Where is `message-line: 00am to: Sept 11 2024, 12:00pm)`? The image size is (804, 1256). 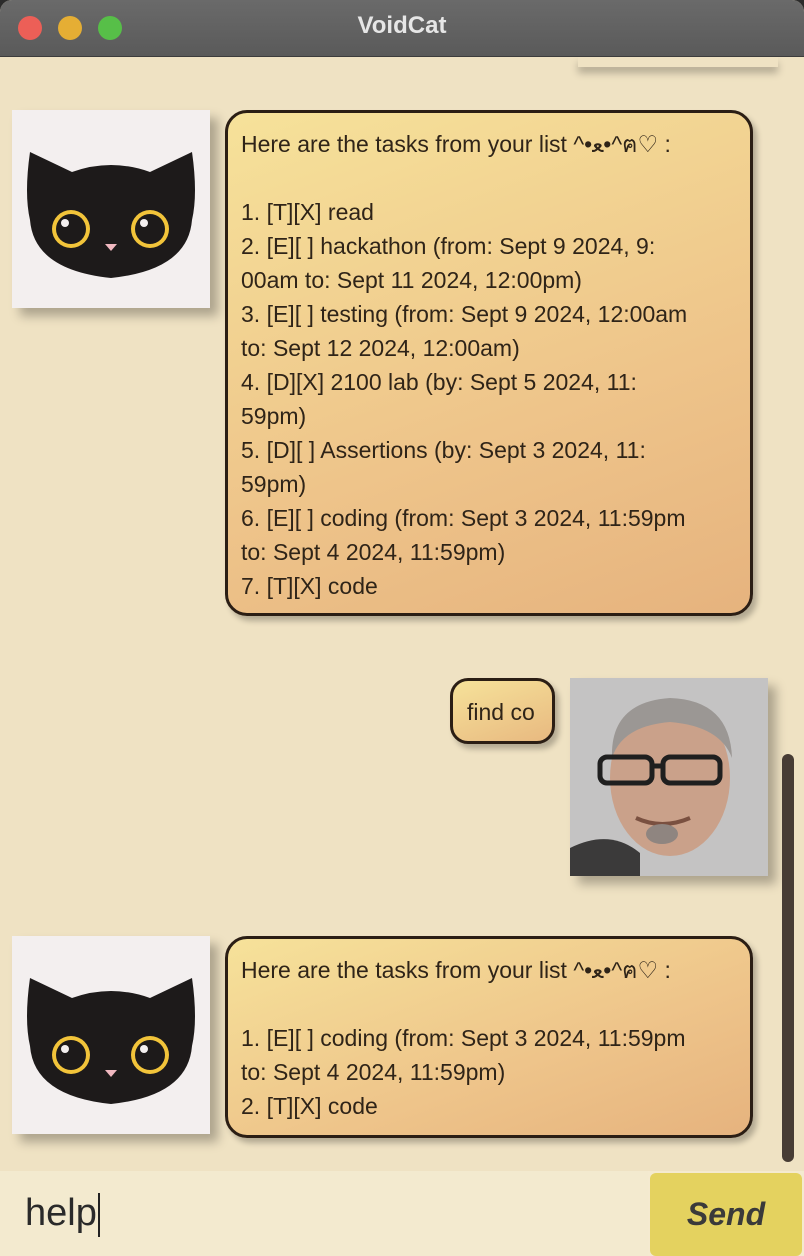 message-line: 00am to: Sept 11 2024, 12:00pm) is located at coordinates (411, 280).